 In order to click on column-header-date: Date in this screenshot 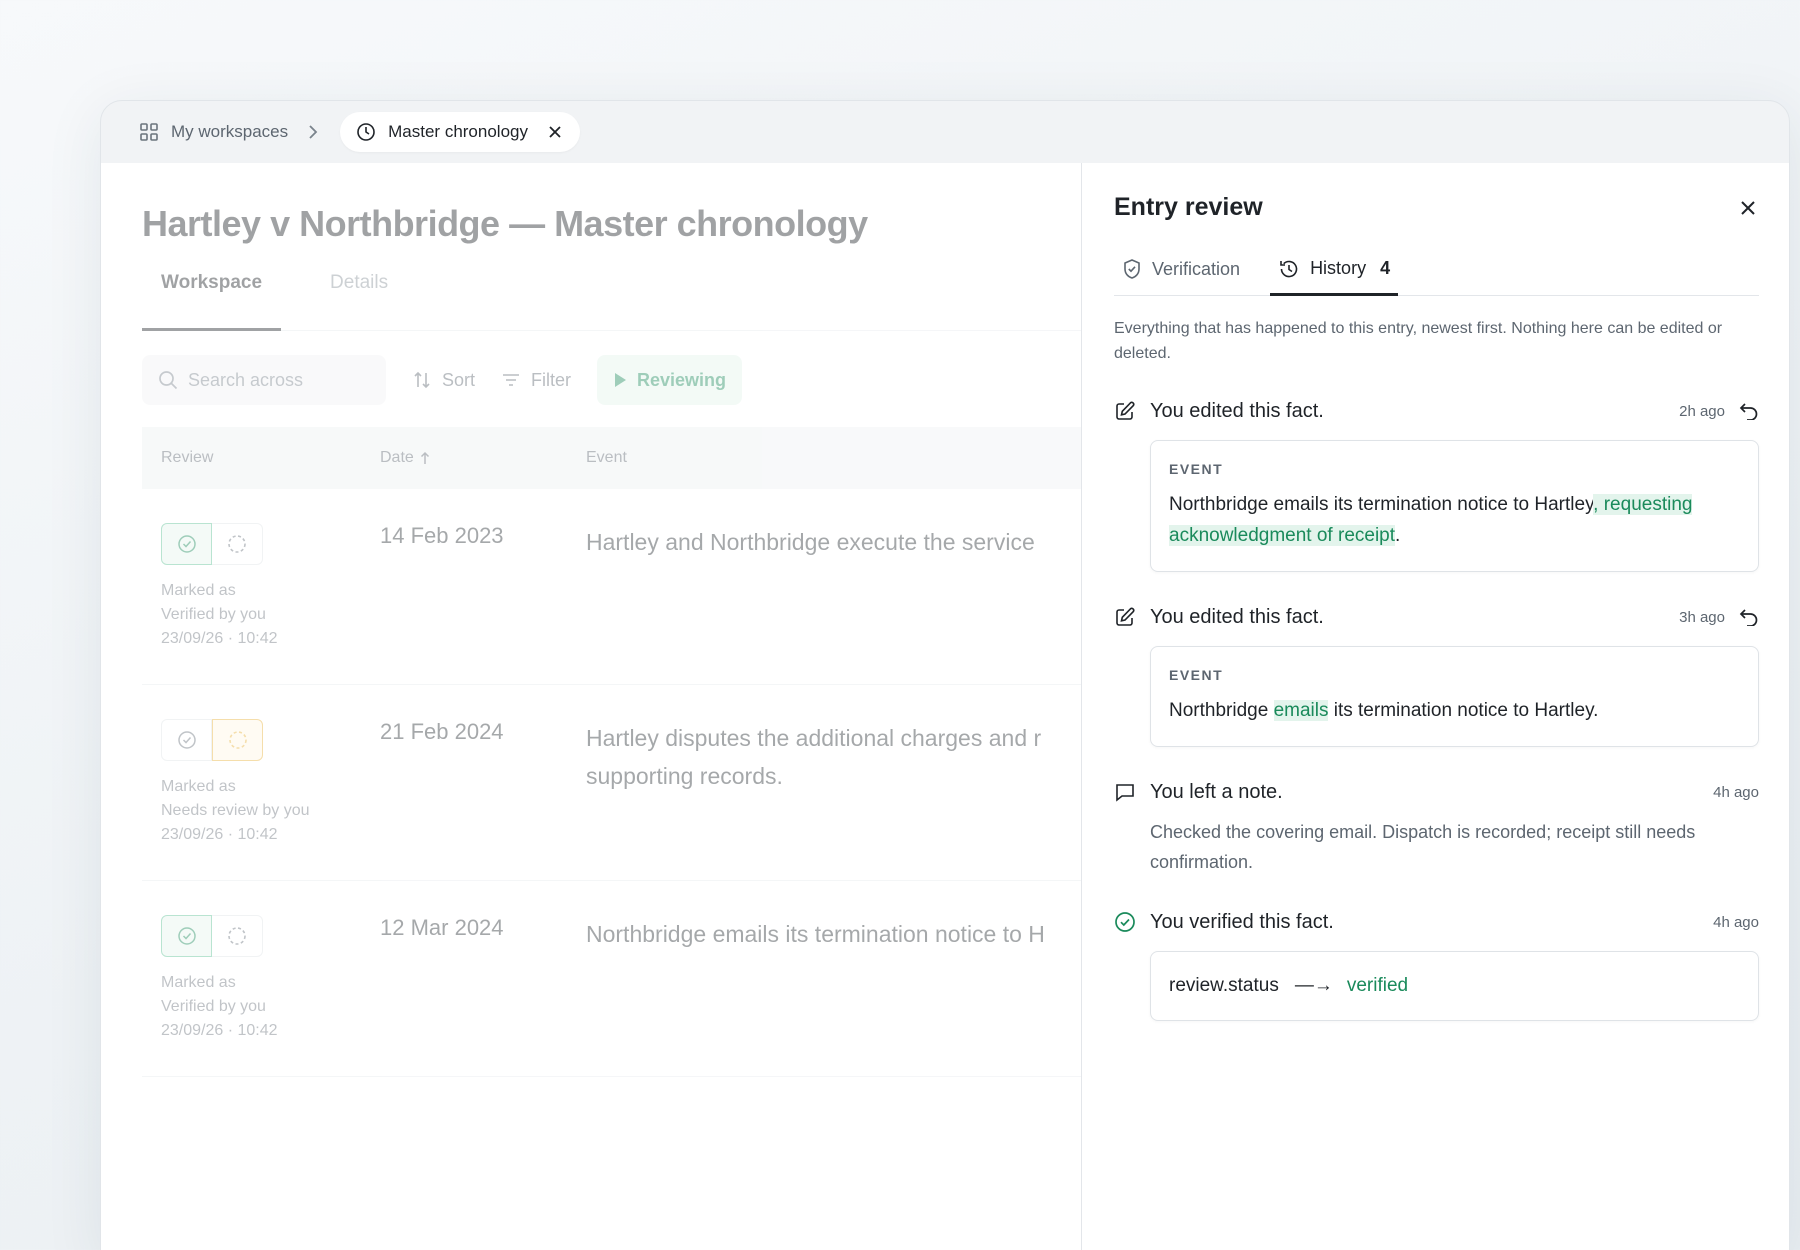, I will do `click(483, 458)`.